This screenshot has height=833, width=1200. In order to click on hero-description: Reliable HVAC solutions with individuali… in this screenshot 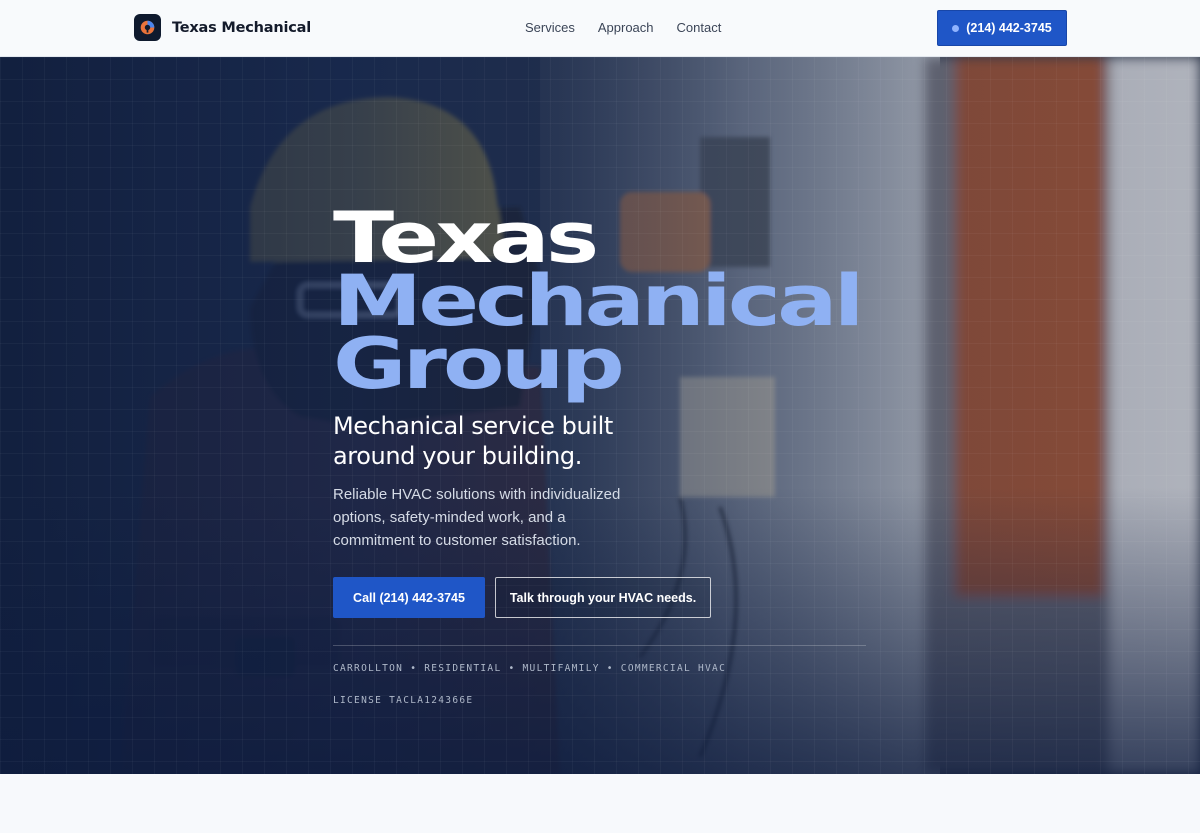, I will do `click(477, 517)`.